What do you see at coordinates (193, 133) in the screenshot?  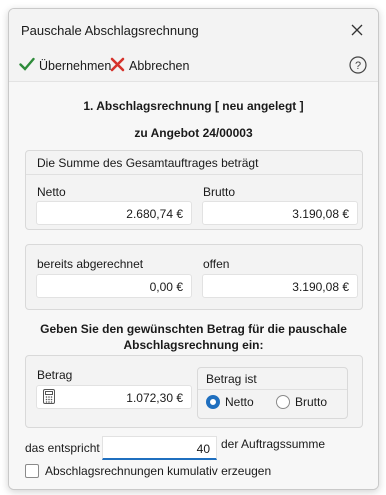 I see `offer-reference: zu Angebot 24/00003` at bounding box center [193, 133].